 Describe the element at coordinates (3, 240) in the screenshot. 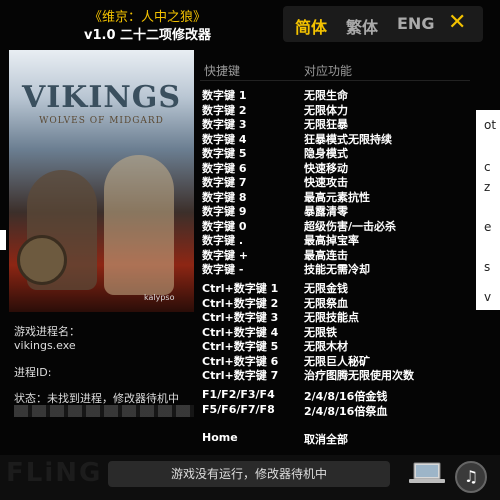

I see `background-window-edge` at that location.